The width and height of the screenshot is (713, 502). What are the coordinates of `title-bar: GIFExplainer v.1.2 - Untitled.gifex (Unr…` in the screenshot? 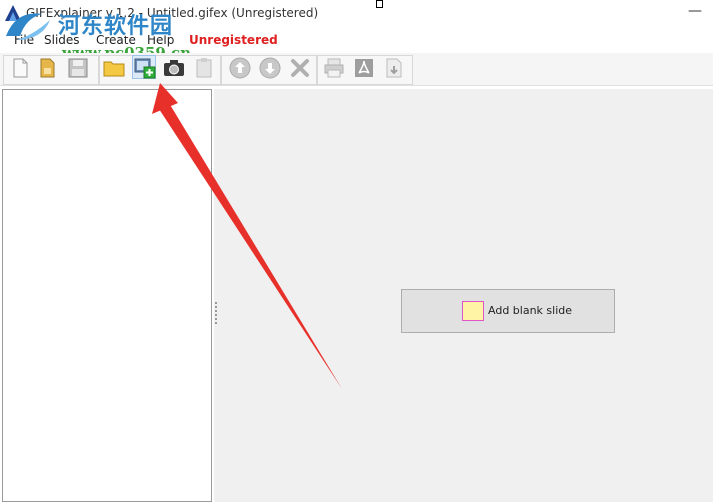 It's located at (356, 14).